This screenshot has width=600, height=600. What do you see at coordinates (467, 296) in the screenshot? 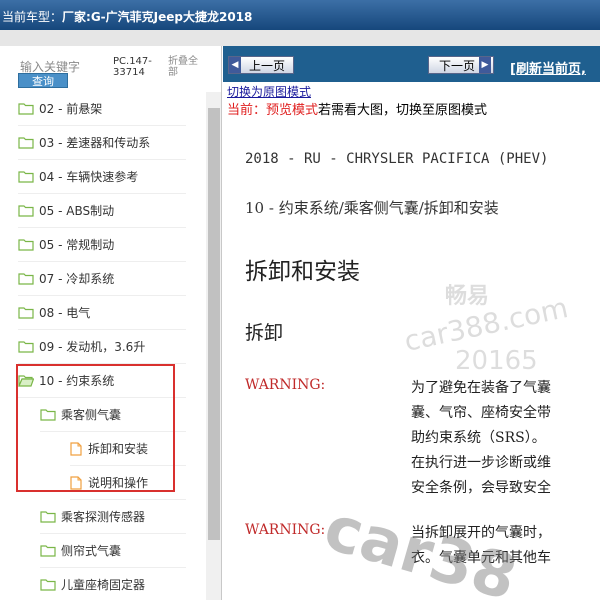
I see `watermark-brand: 畅易` at bounding box center [467, 296].